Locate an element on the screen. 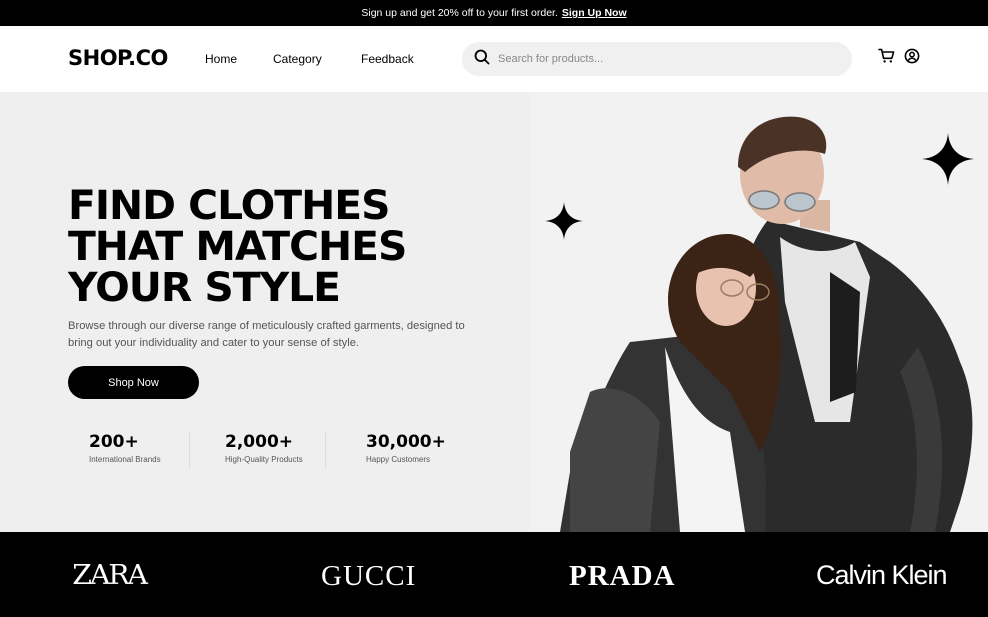  stat-label: International Brands is located at coordinates (125, 459).